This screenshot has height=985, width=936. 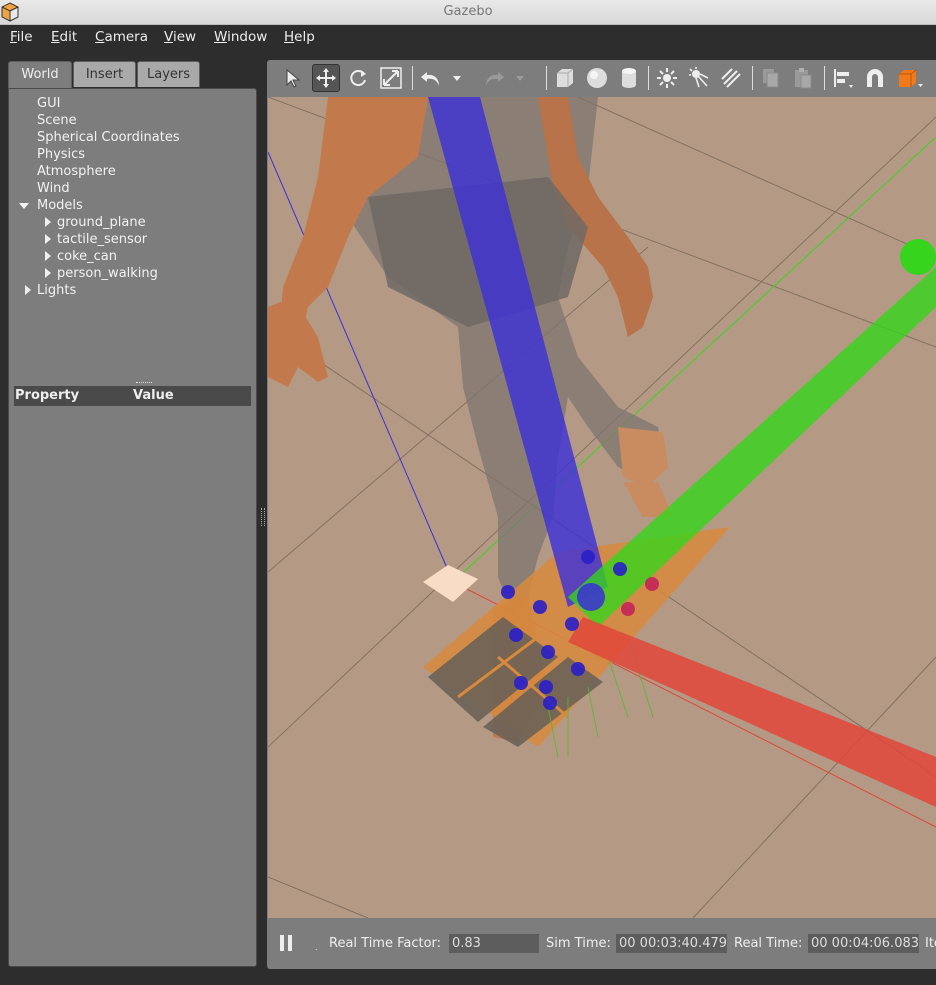 I want to click on pause-icon, so click(x=287, y=943).